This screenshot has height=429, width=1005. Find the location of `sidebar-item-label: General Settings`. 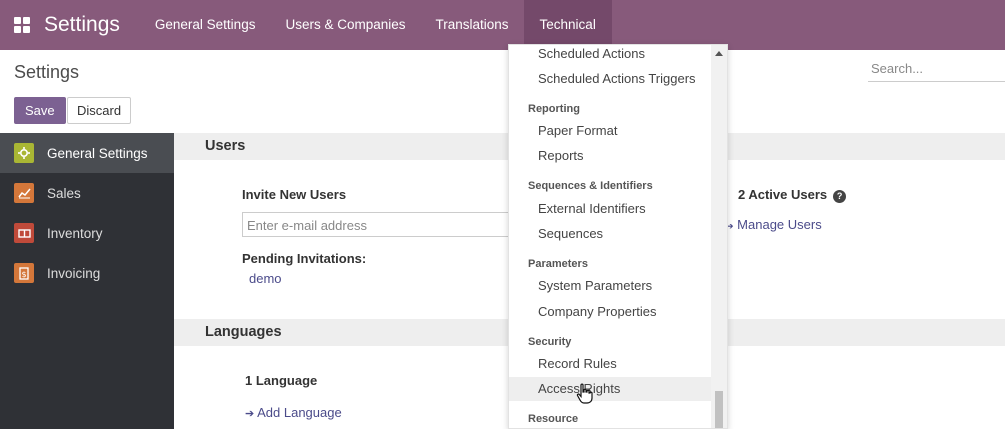

sidebar-item-label: General Settings is located at coordinates (97, 153).